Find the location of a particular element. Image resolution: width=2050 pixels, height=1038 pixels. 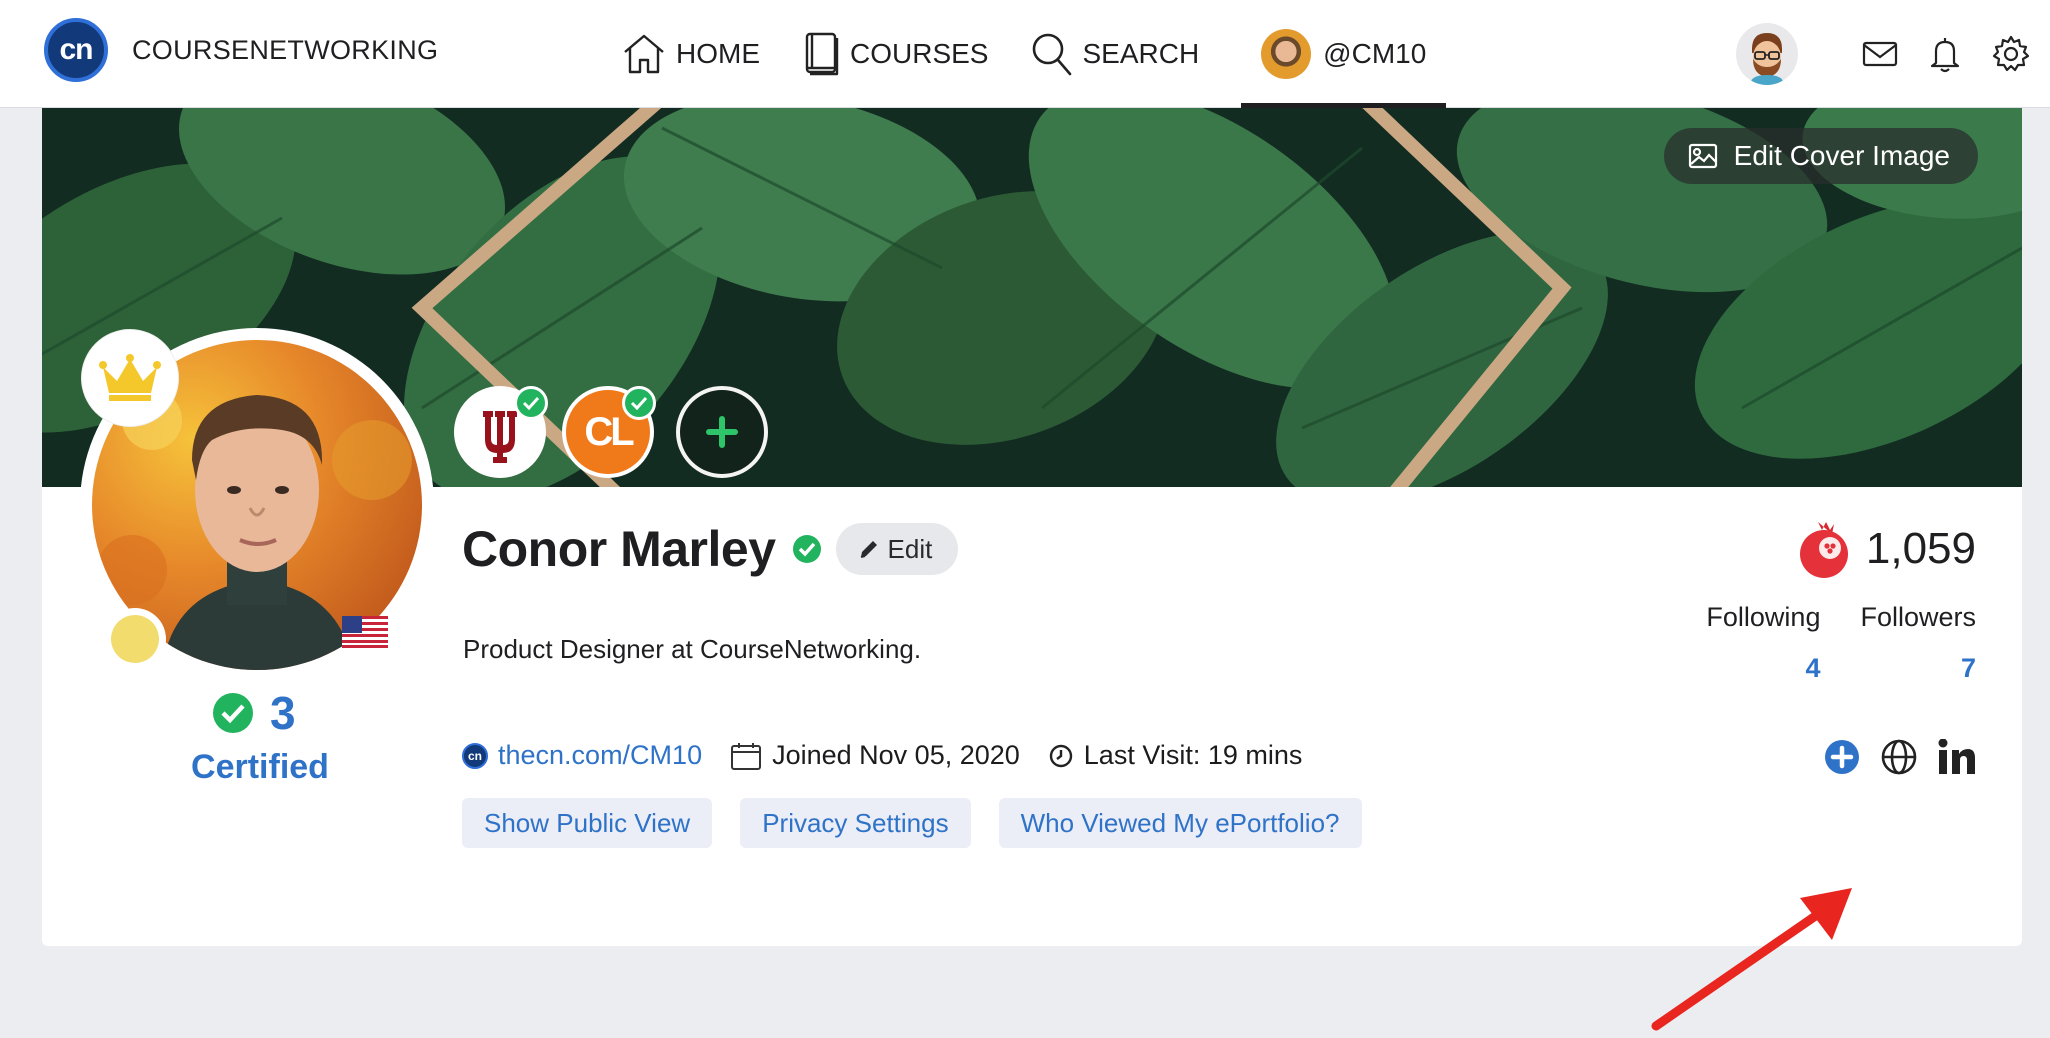

nav-profile-label: @CM10 is located at coordinates (1375, 53).